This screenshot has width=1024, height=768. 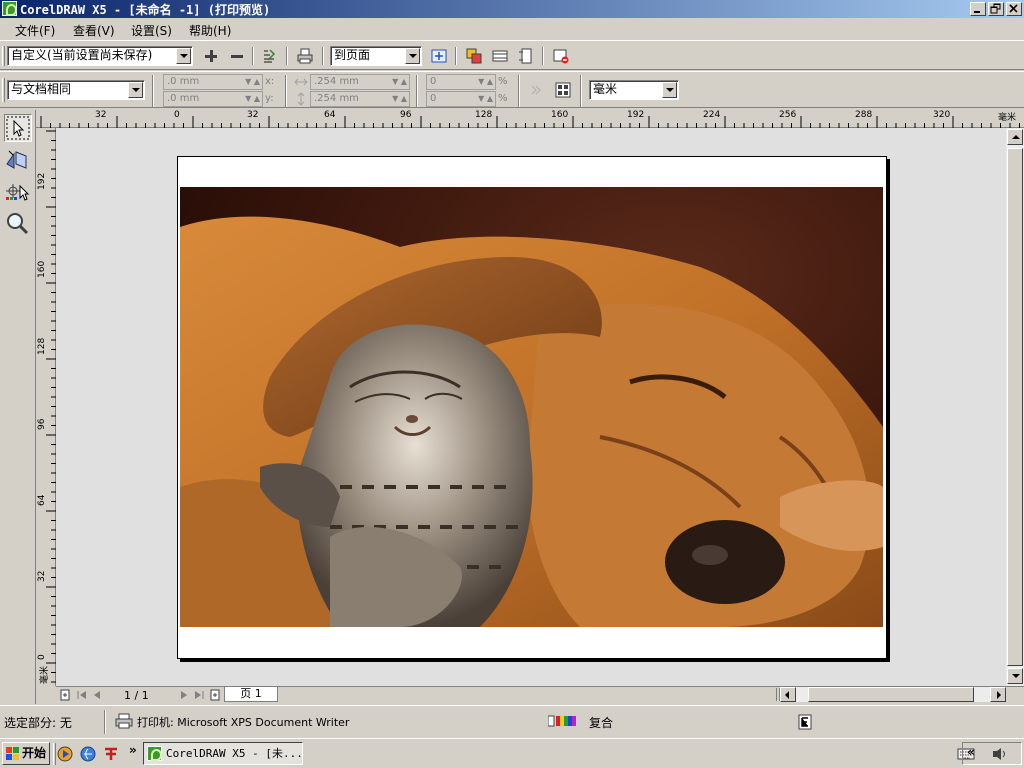 I want to click on remove-preset-button, so click(x=237, y=56).